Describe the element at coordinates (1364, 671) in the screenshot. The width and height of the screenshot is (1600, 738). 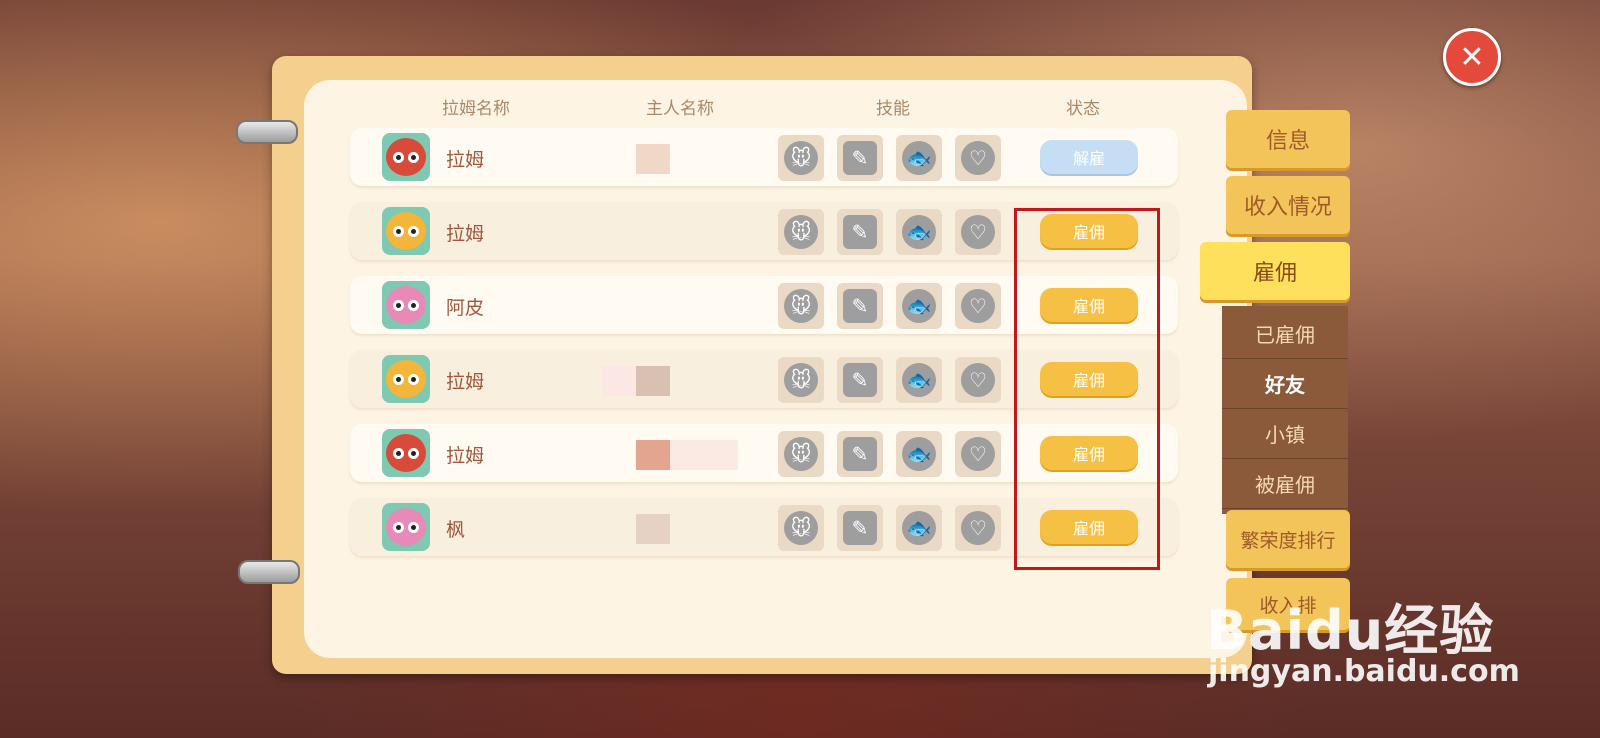
I see `watermark-url: jingyan.baidu.com` at that location.